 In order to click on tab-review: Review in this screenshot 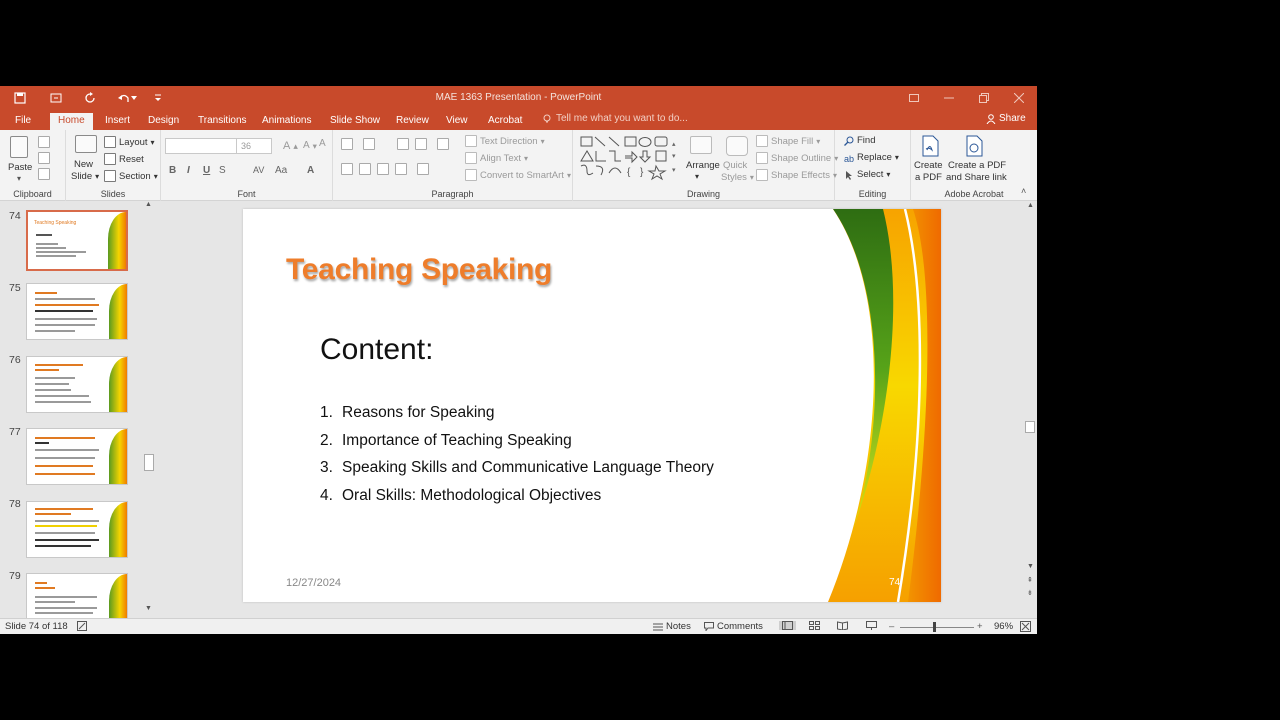, I will do `click(412, 121)`.